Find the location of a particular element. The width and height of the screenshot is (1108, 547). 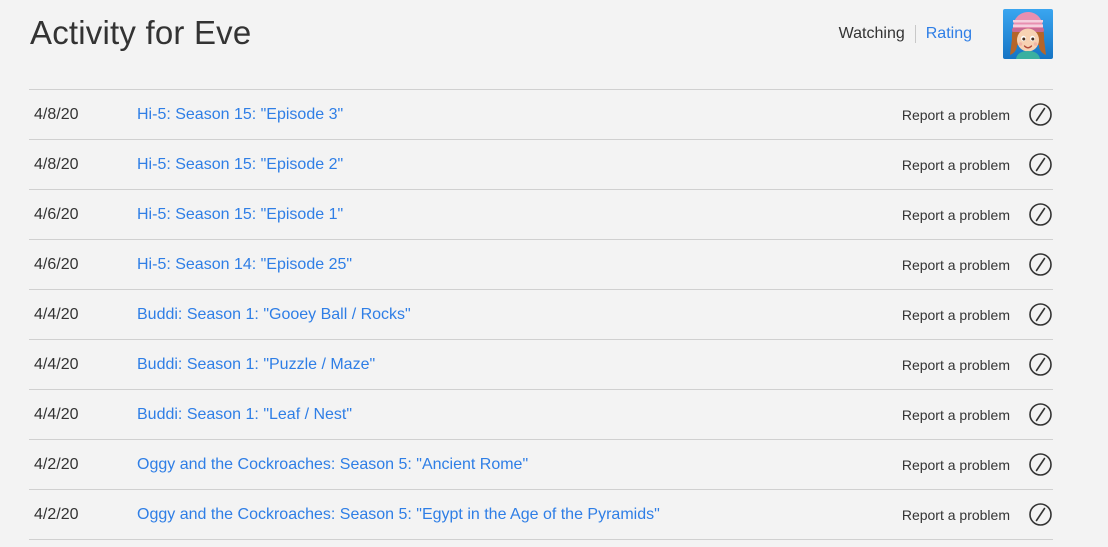

profile-avatar is located at coordinates (1028, 34).